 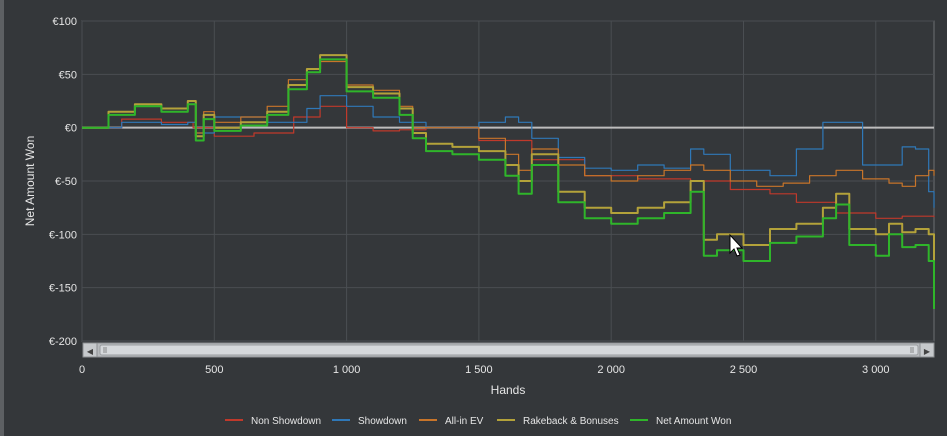 What do you see at coordinates (63, 342) in the screenshot?
I see `y-tick-label: €-200` at bounding box center [63, 342].